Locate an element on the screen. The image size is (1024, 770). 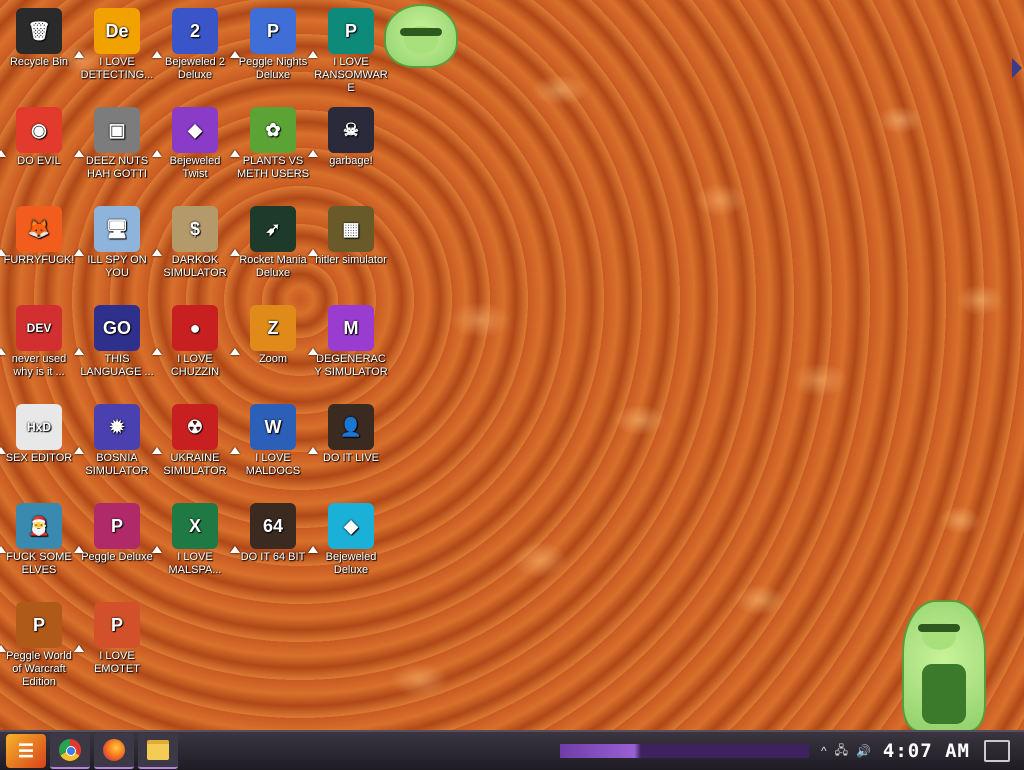
chuzzle-icon: ● is located at coordinates (195, 328).